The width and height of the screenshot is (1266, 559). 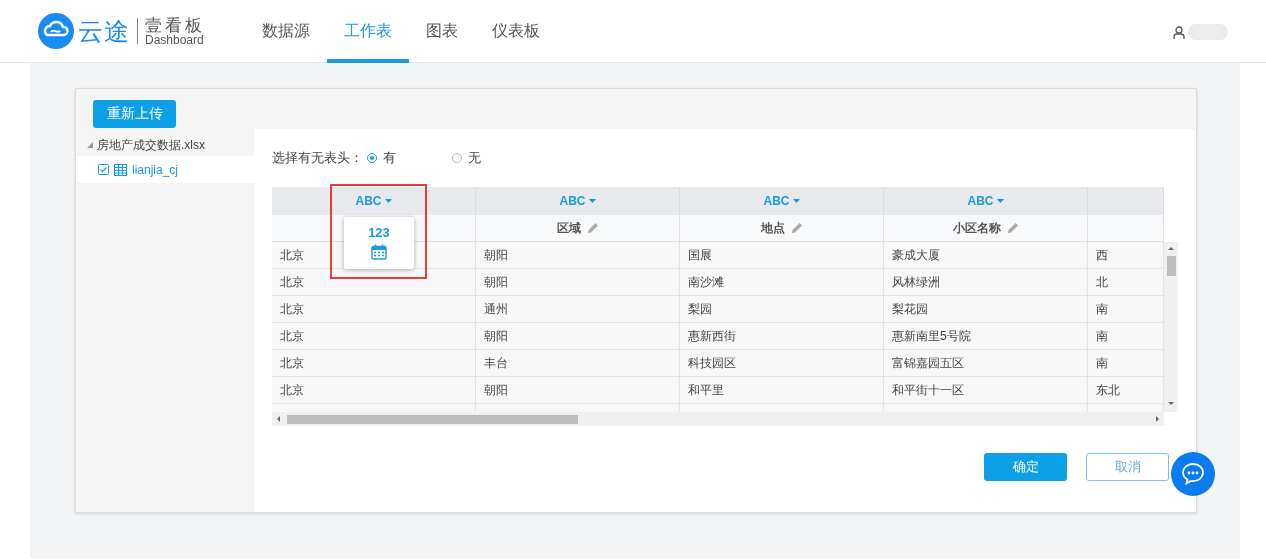 What do you see at coordinates (986, 309) in the screenshot?
I see `table-cell: 梨花园` at bounding box center [986, 309].